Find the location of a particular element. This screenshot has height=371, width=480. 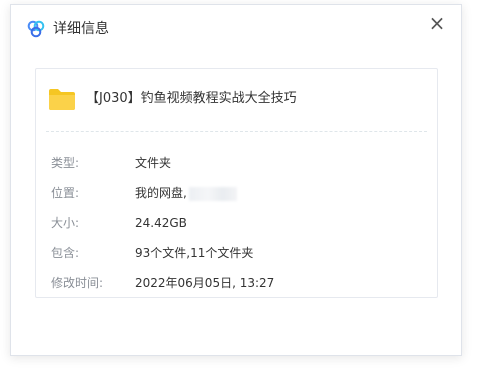

folder-icon is located at coordinates (62, 99).